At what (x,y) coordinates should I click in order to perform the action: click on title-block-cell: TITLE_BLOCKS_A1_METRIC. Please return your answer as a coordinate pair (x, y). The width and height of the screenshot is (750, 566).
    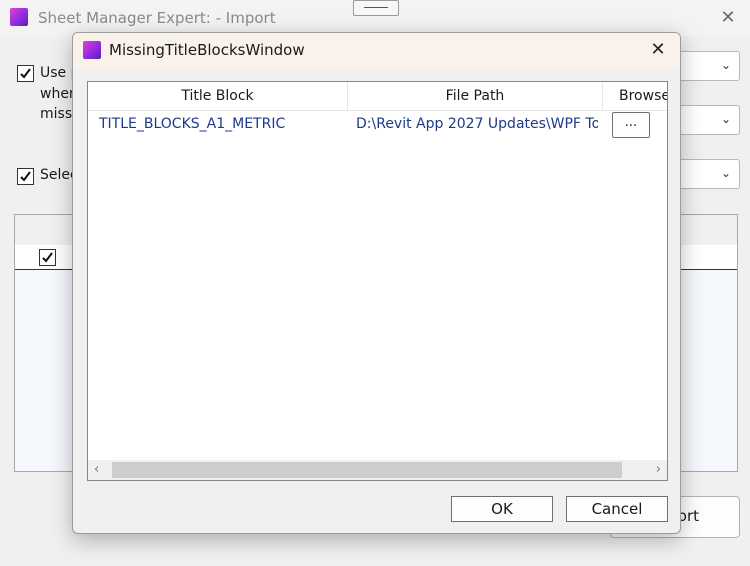
    Looking at the image, I should click on (222, 124).